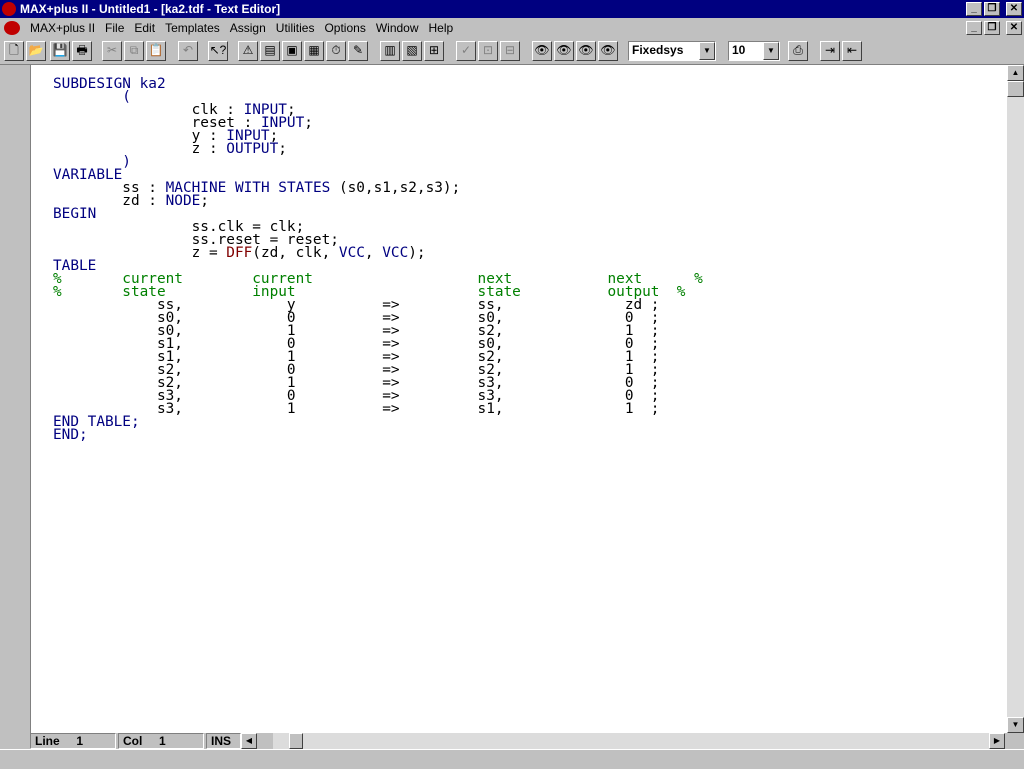  What do you see at coordinates (223, 741) in the screenshot?
I see `insert-mode-indicator: INS` at bounding box center [223, 741].